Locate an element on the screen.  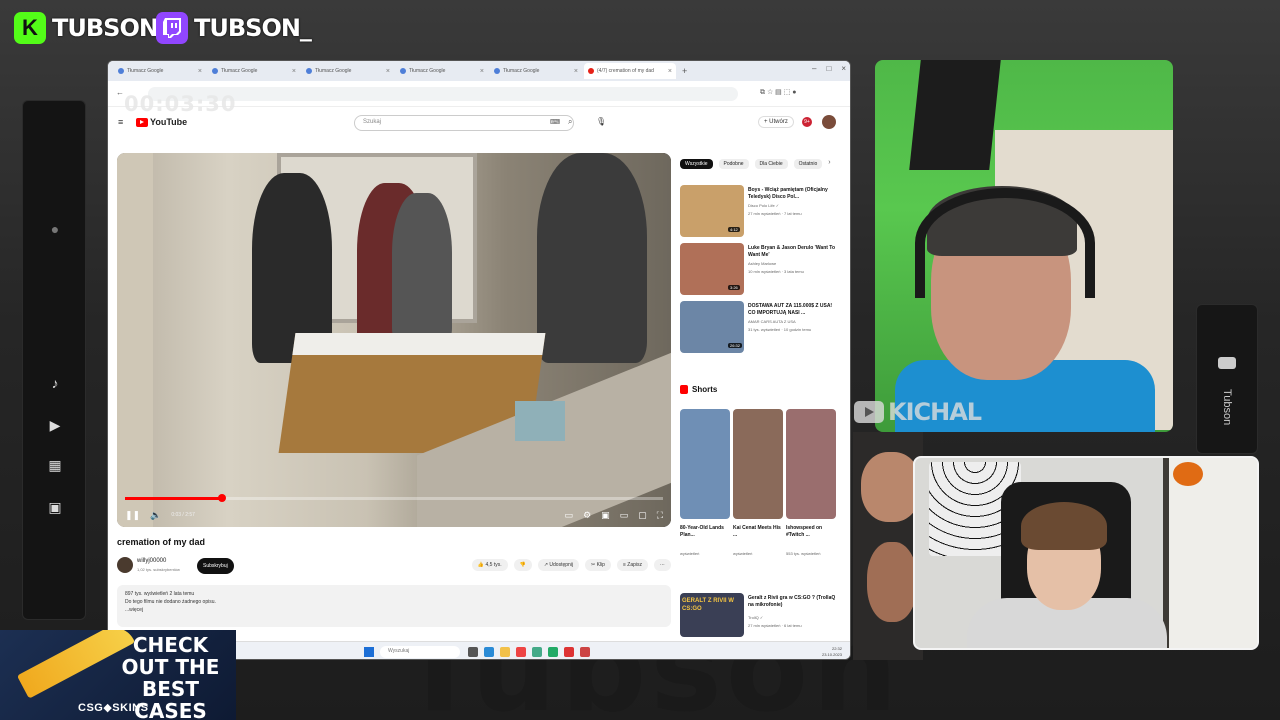
chip-recent: Ostatnio is located at coordinates (808, 164).